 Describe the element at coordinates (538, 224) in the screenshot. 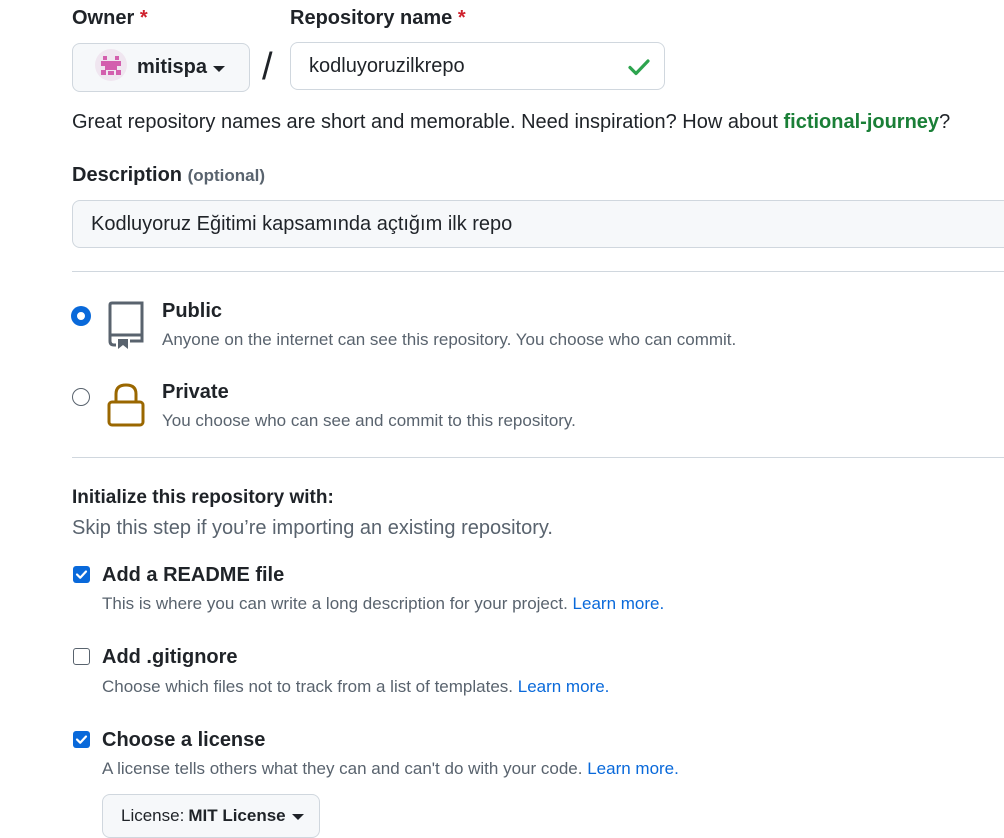

I see `description-input` at that location.